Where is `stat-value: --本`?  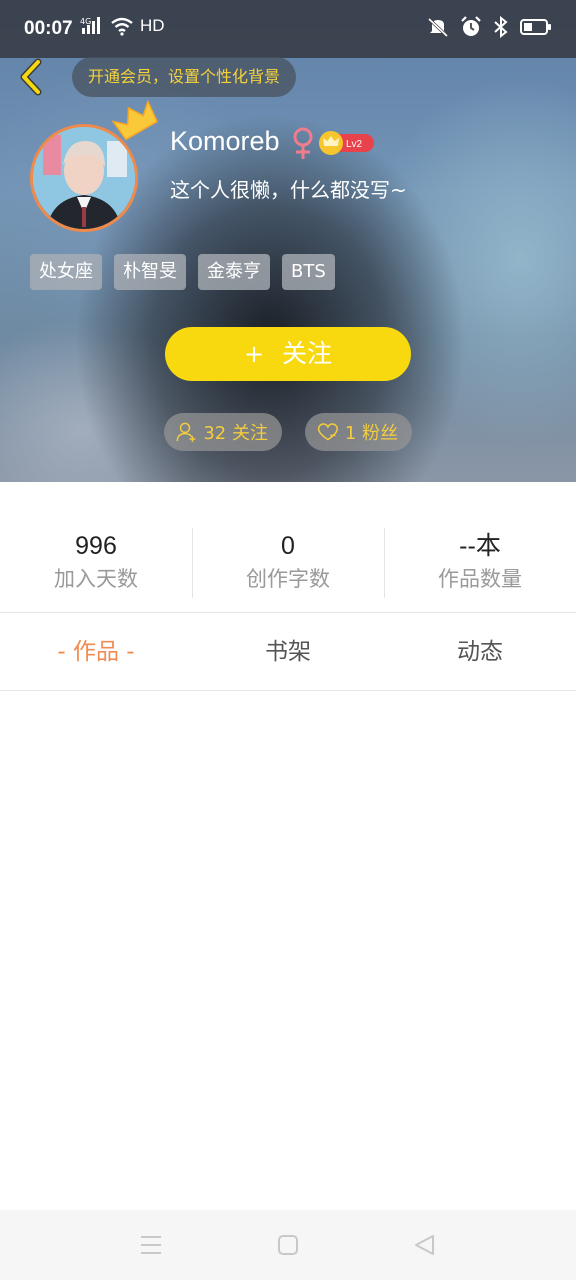
stat-value: --本 is located at coordinates (480, 546).